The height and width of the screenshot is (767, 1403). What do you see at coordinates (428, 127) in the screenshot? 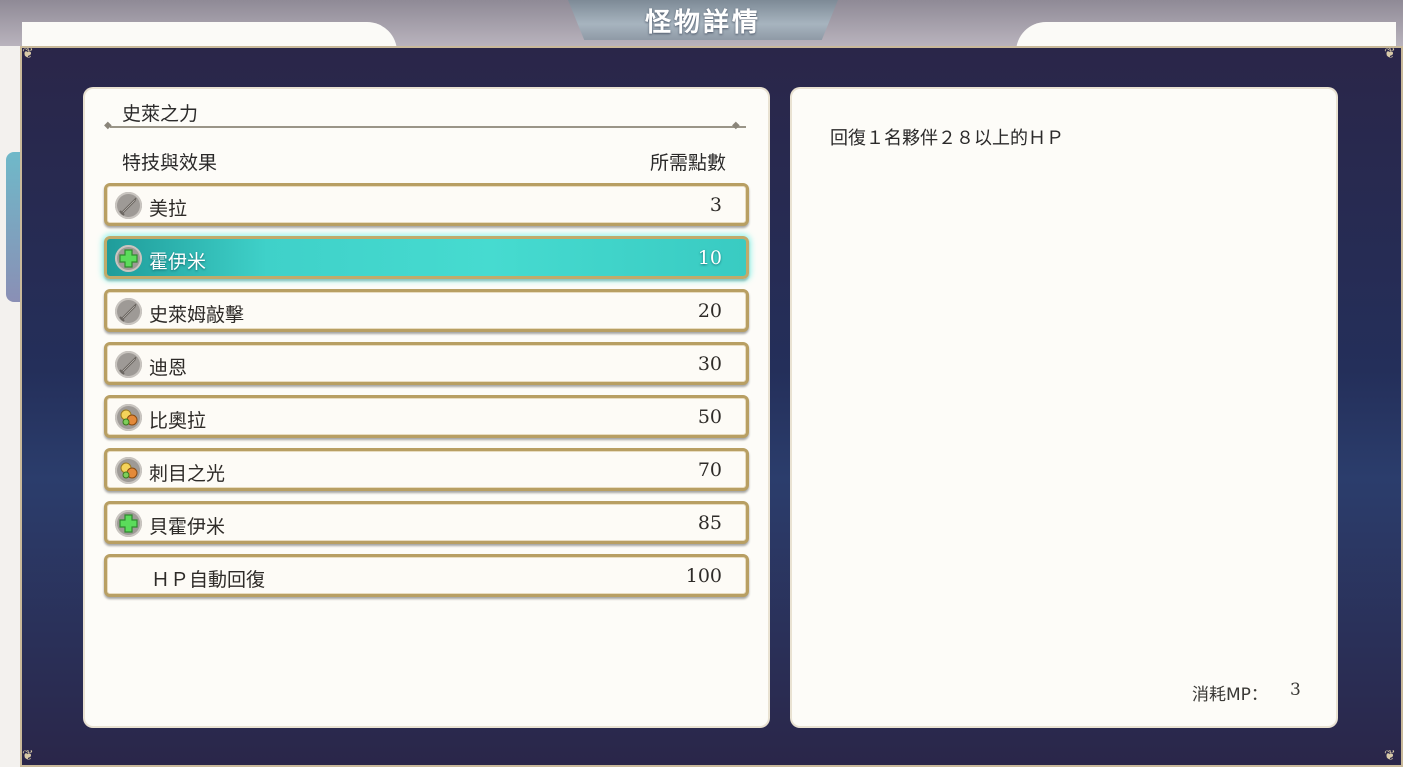
I see `divider` at bounding box center [428, 127].